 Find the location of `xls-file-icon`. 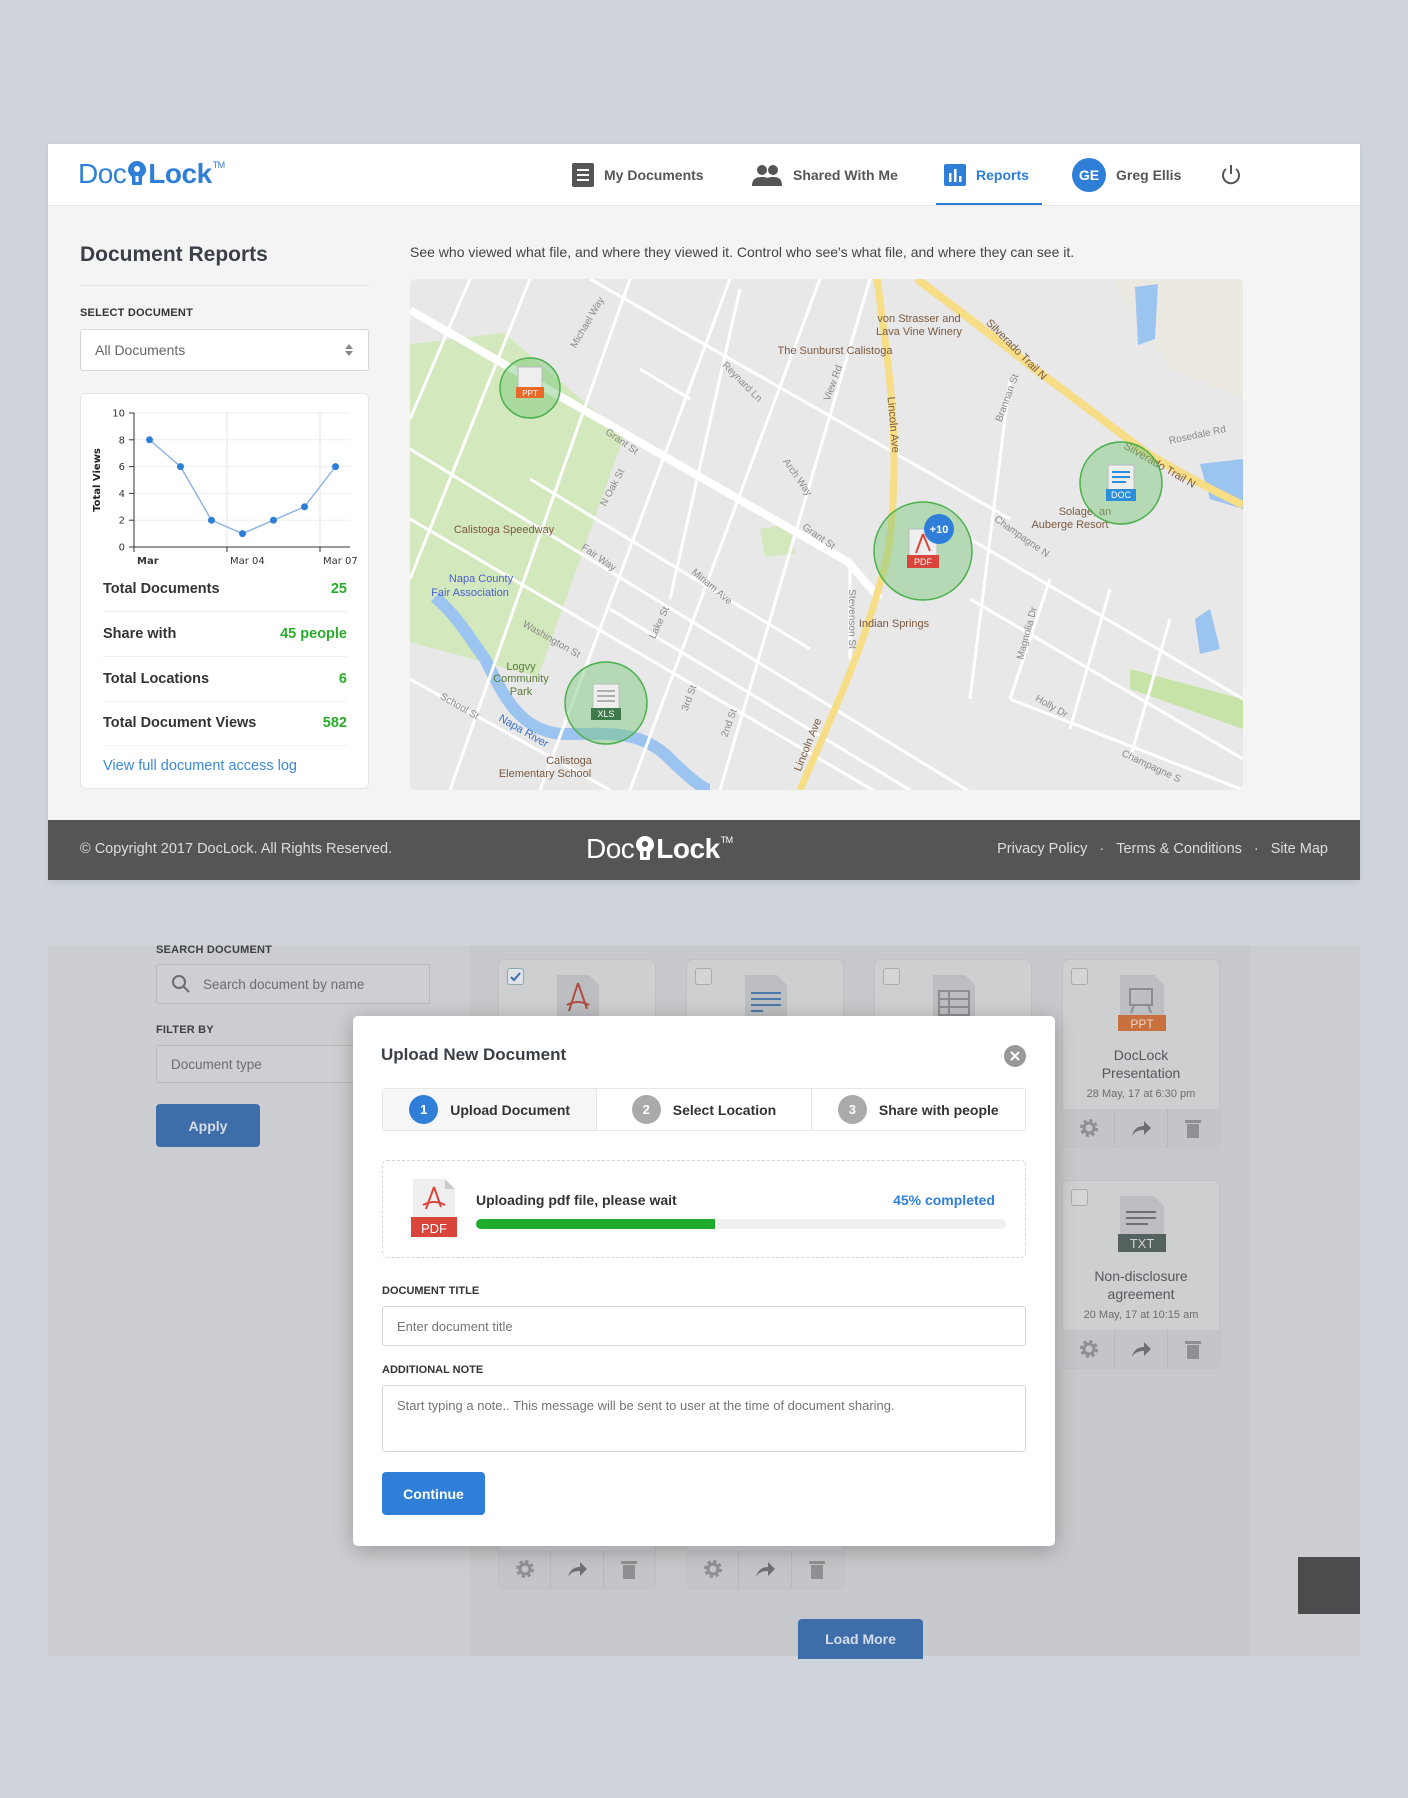

xls-file-icon is located at coordinates (954, 998).